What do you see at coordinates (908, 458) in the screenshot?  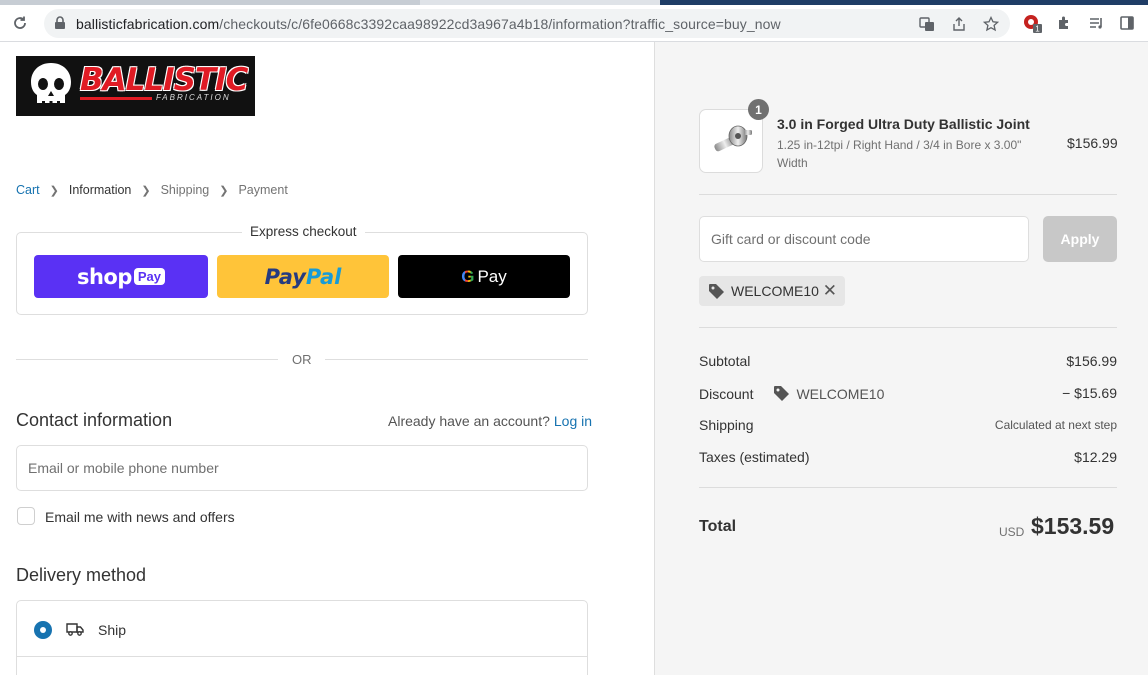 I see `taxes-row: Taxes (estimated) $12.29` at bounding box center [908, 458].